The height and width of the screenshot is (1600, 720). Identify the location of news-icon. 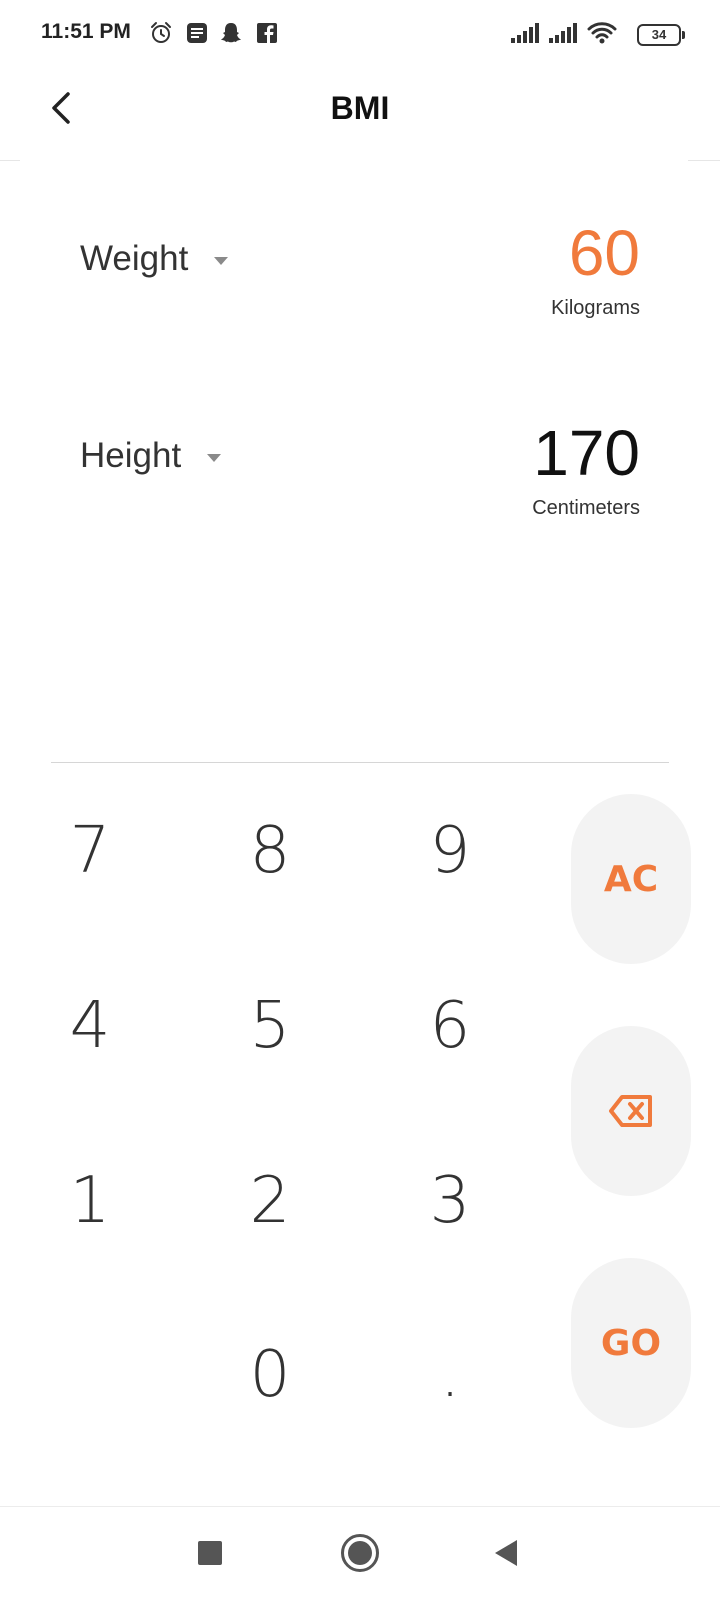
(197, 33).